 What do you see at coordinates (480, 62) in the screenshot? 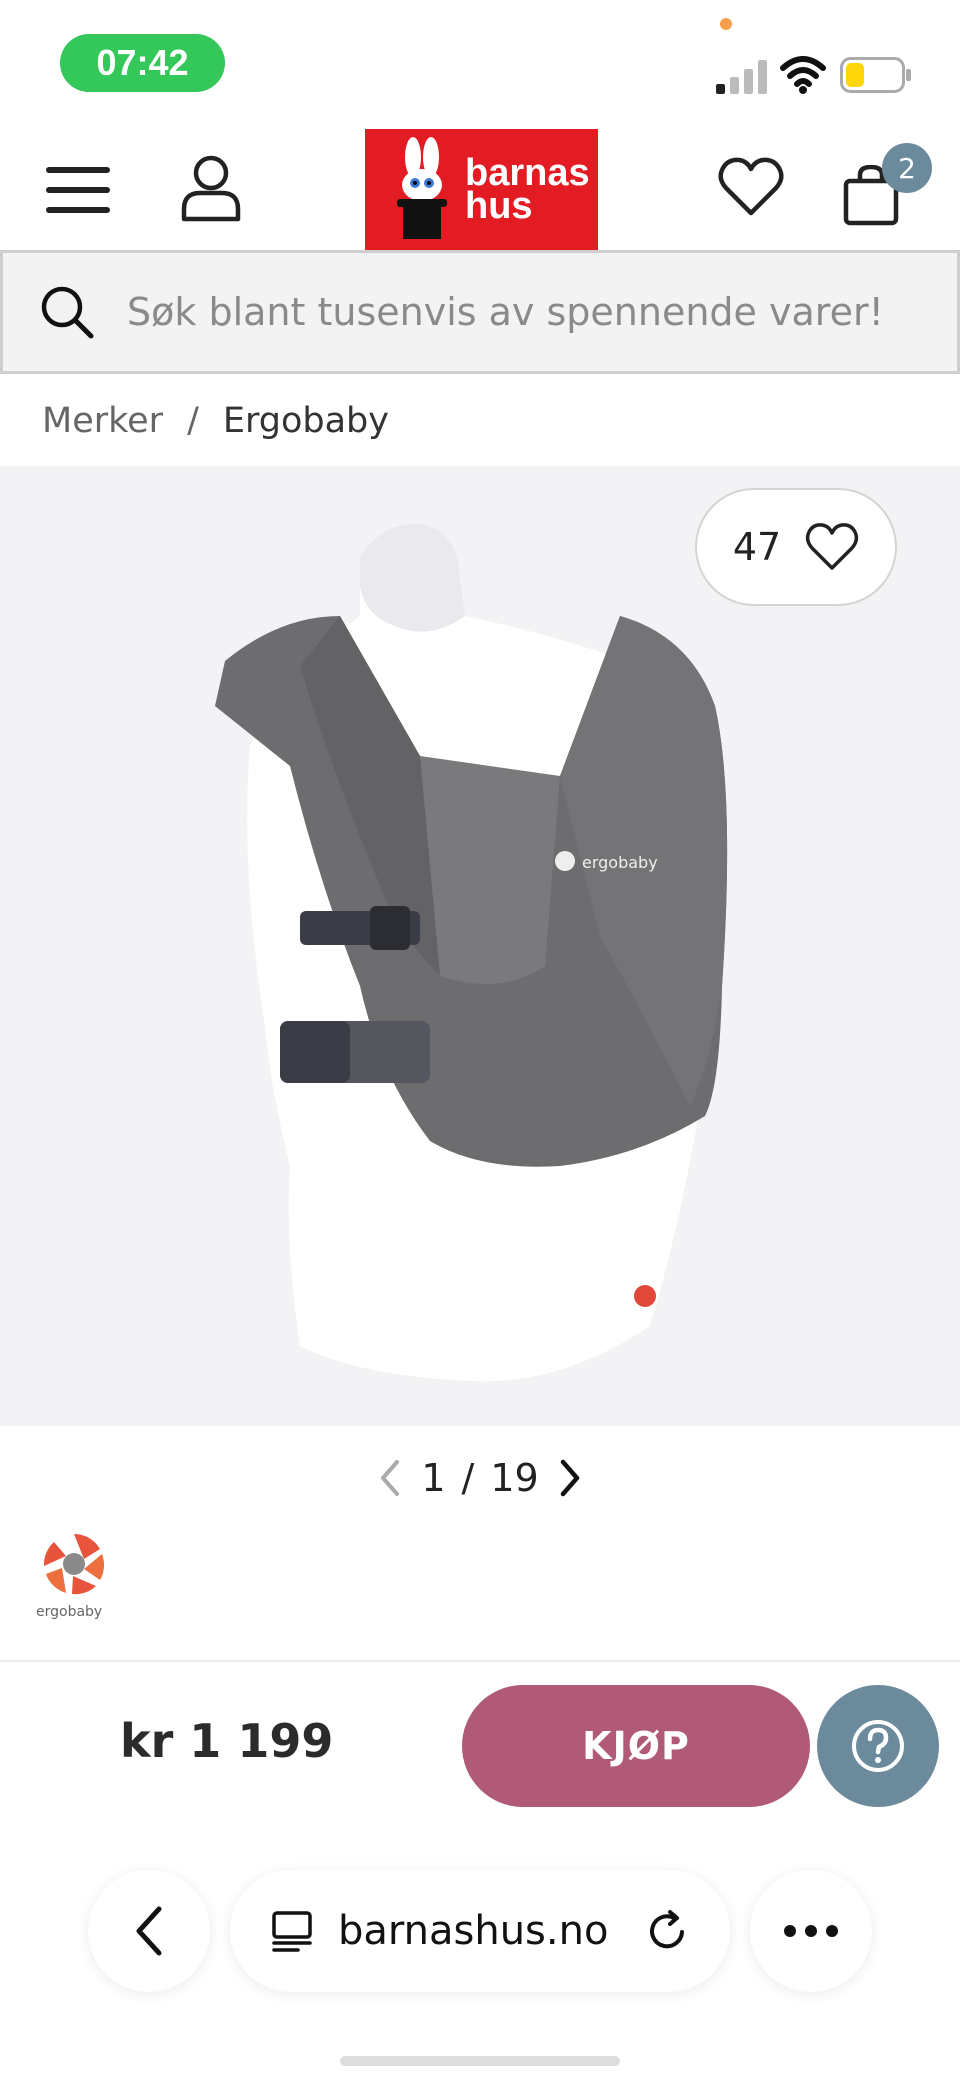
I see `status-bar: 07:42` at bounding box center [480, 62].